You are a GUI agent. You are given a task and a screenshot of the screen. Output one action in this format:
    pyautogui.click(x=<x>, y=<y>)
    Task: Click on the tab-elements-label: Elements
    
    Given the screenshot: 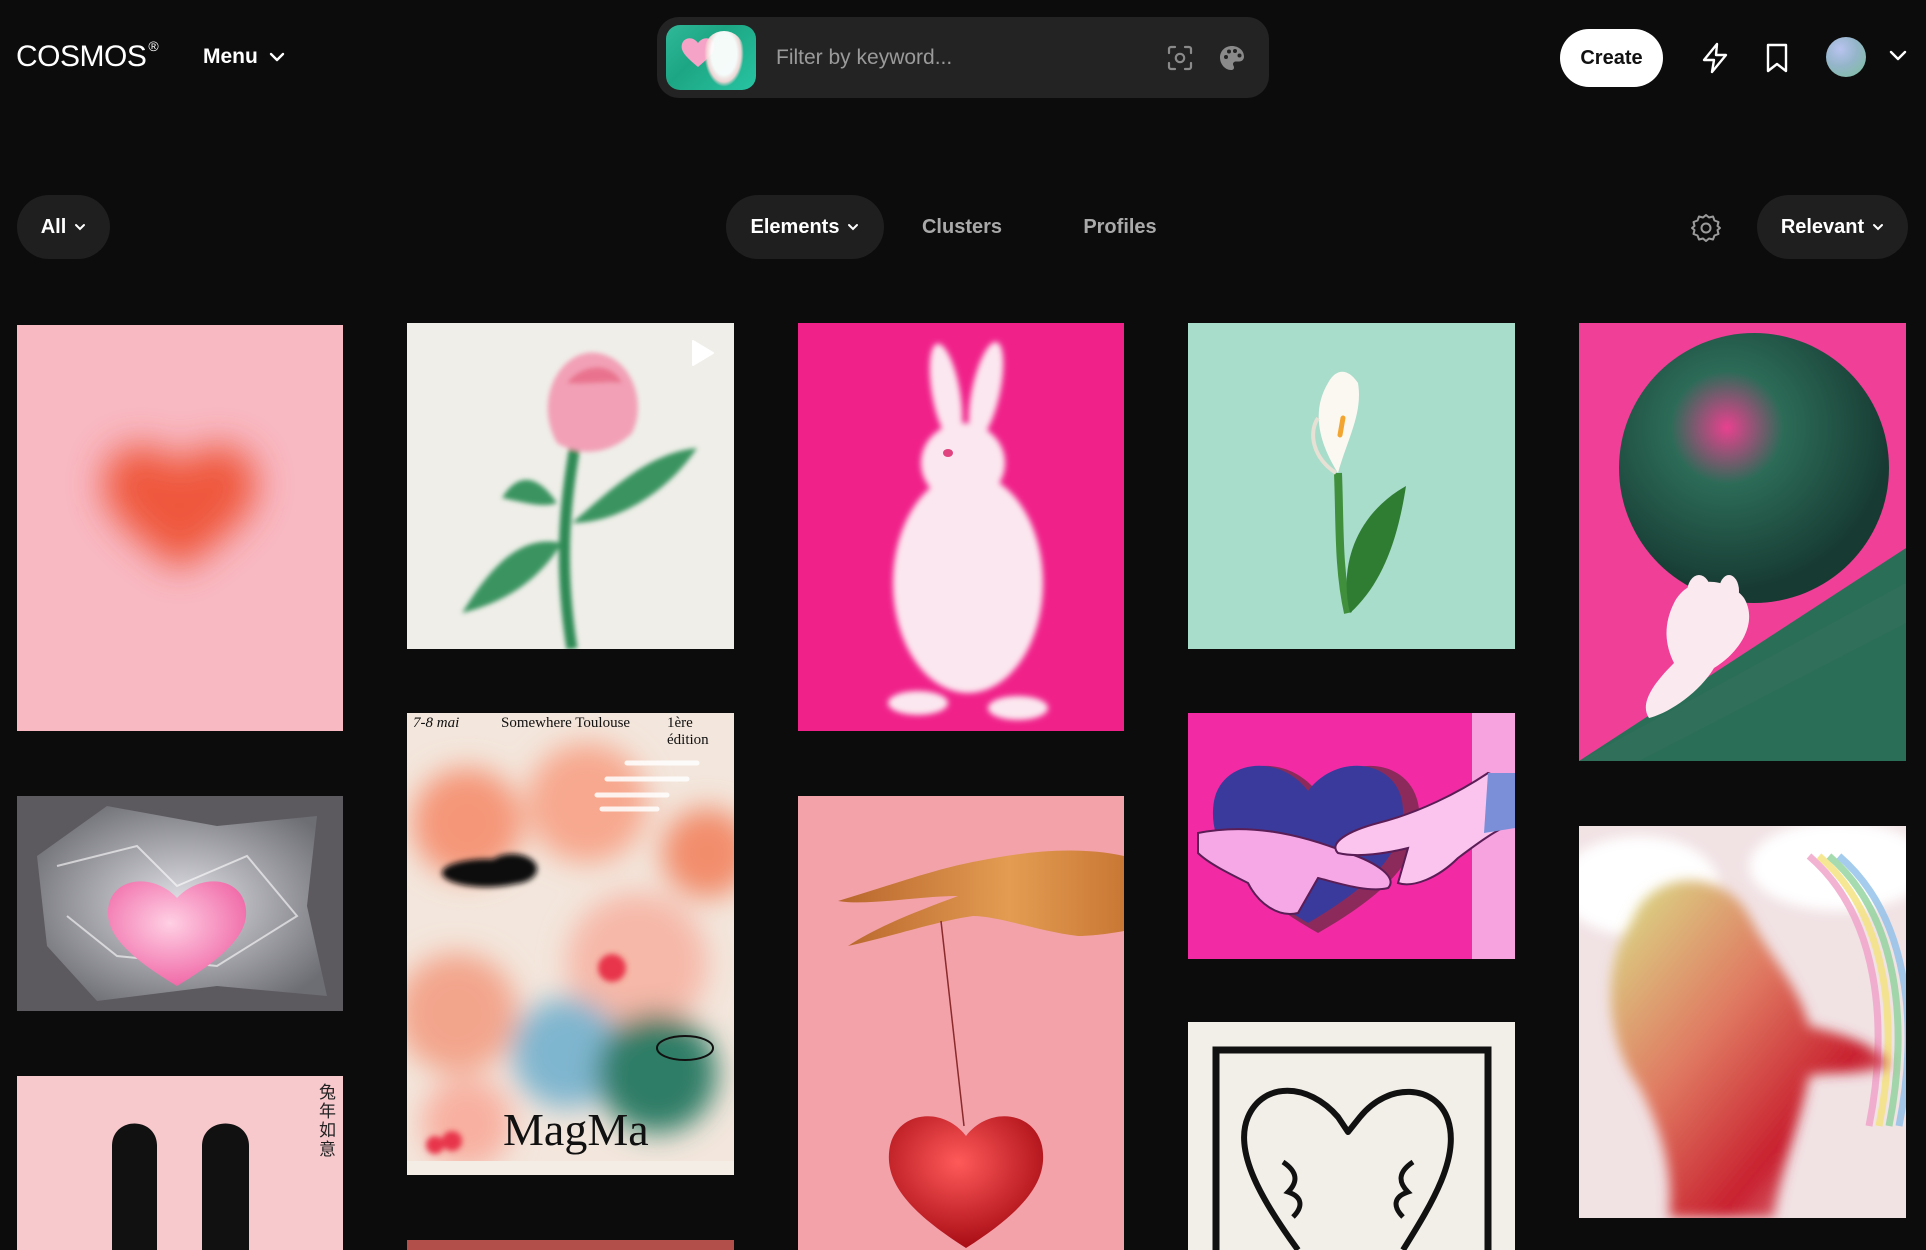 What is the action you would take?
    pyautogui.click(x=795, y=226)
    